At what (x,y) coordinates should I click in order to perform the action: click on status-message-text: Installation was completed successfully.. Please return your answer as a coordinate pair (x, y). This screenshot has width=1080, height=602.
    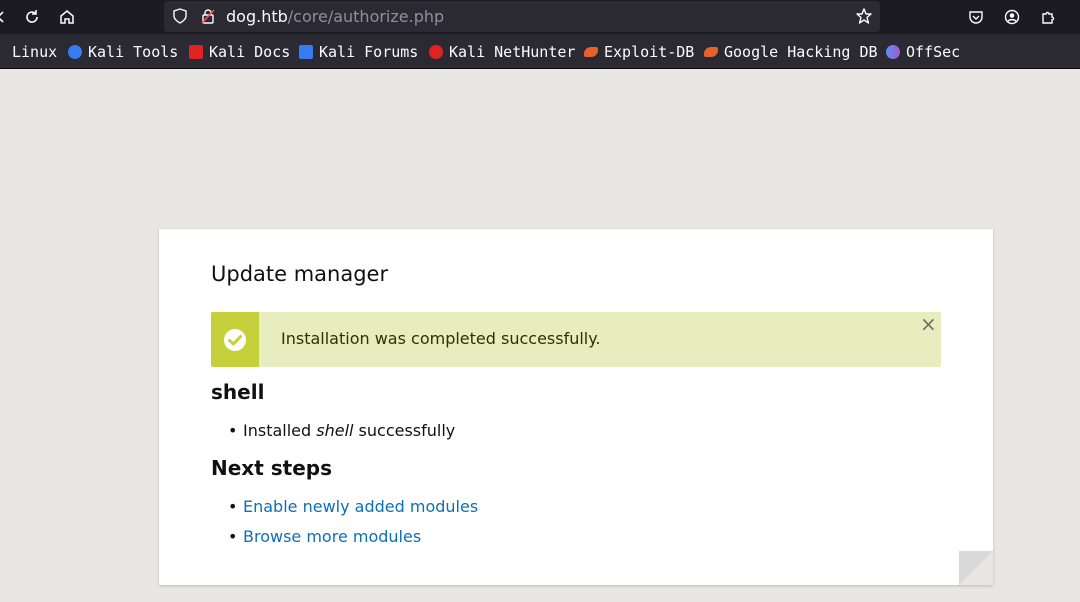
    Looking at the image, I should click on (441, 338).